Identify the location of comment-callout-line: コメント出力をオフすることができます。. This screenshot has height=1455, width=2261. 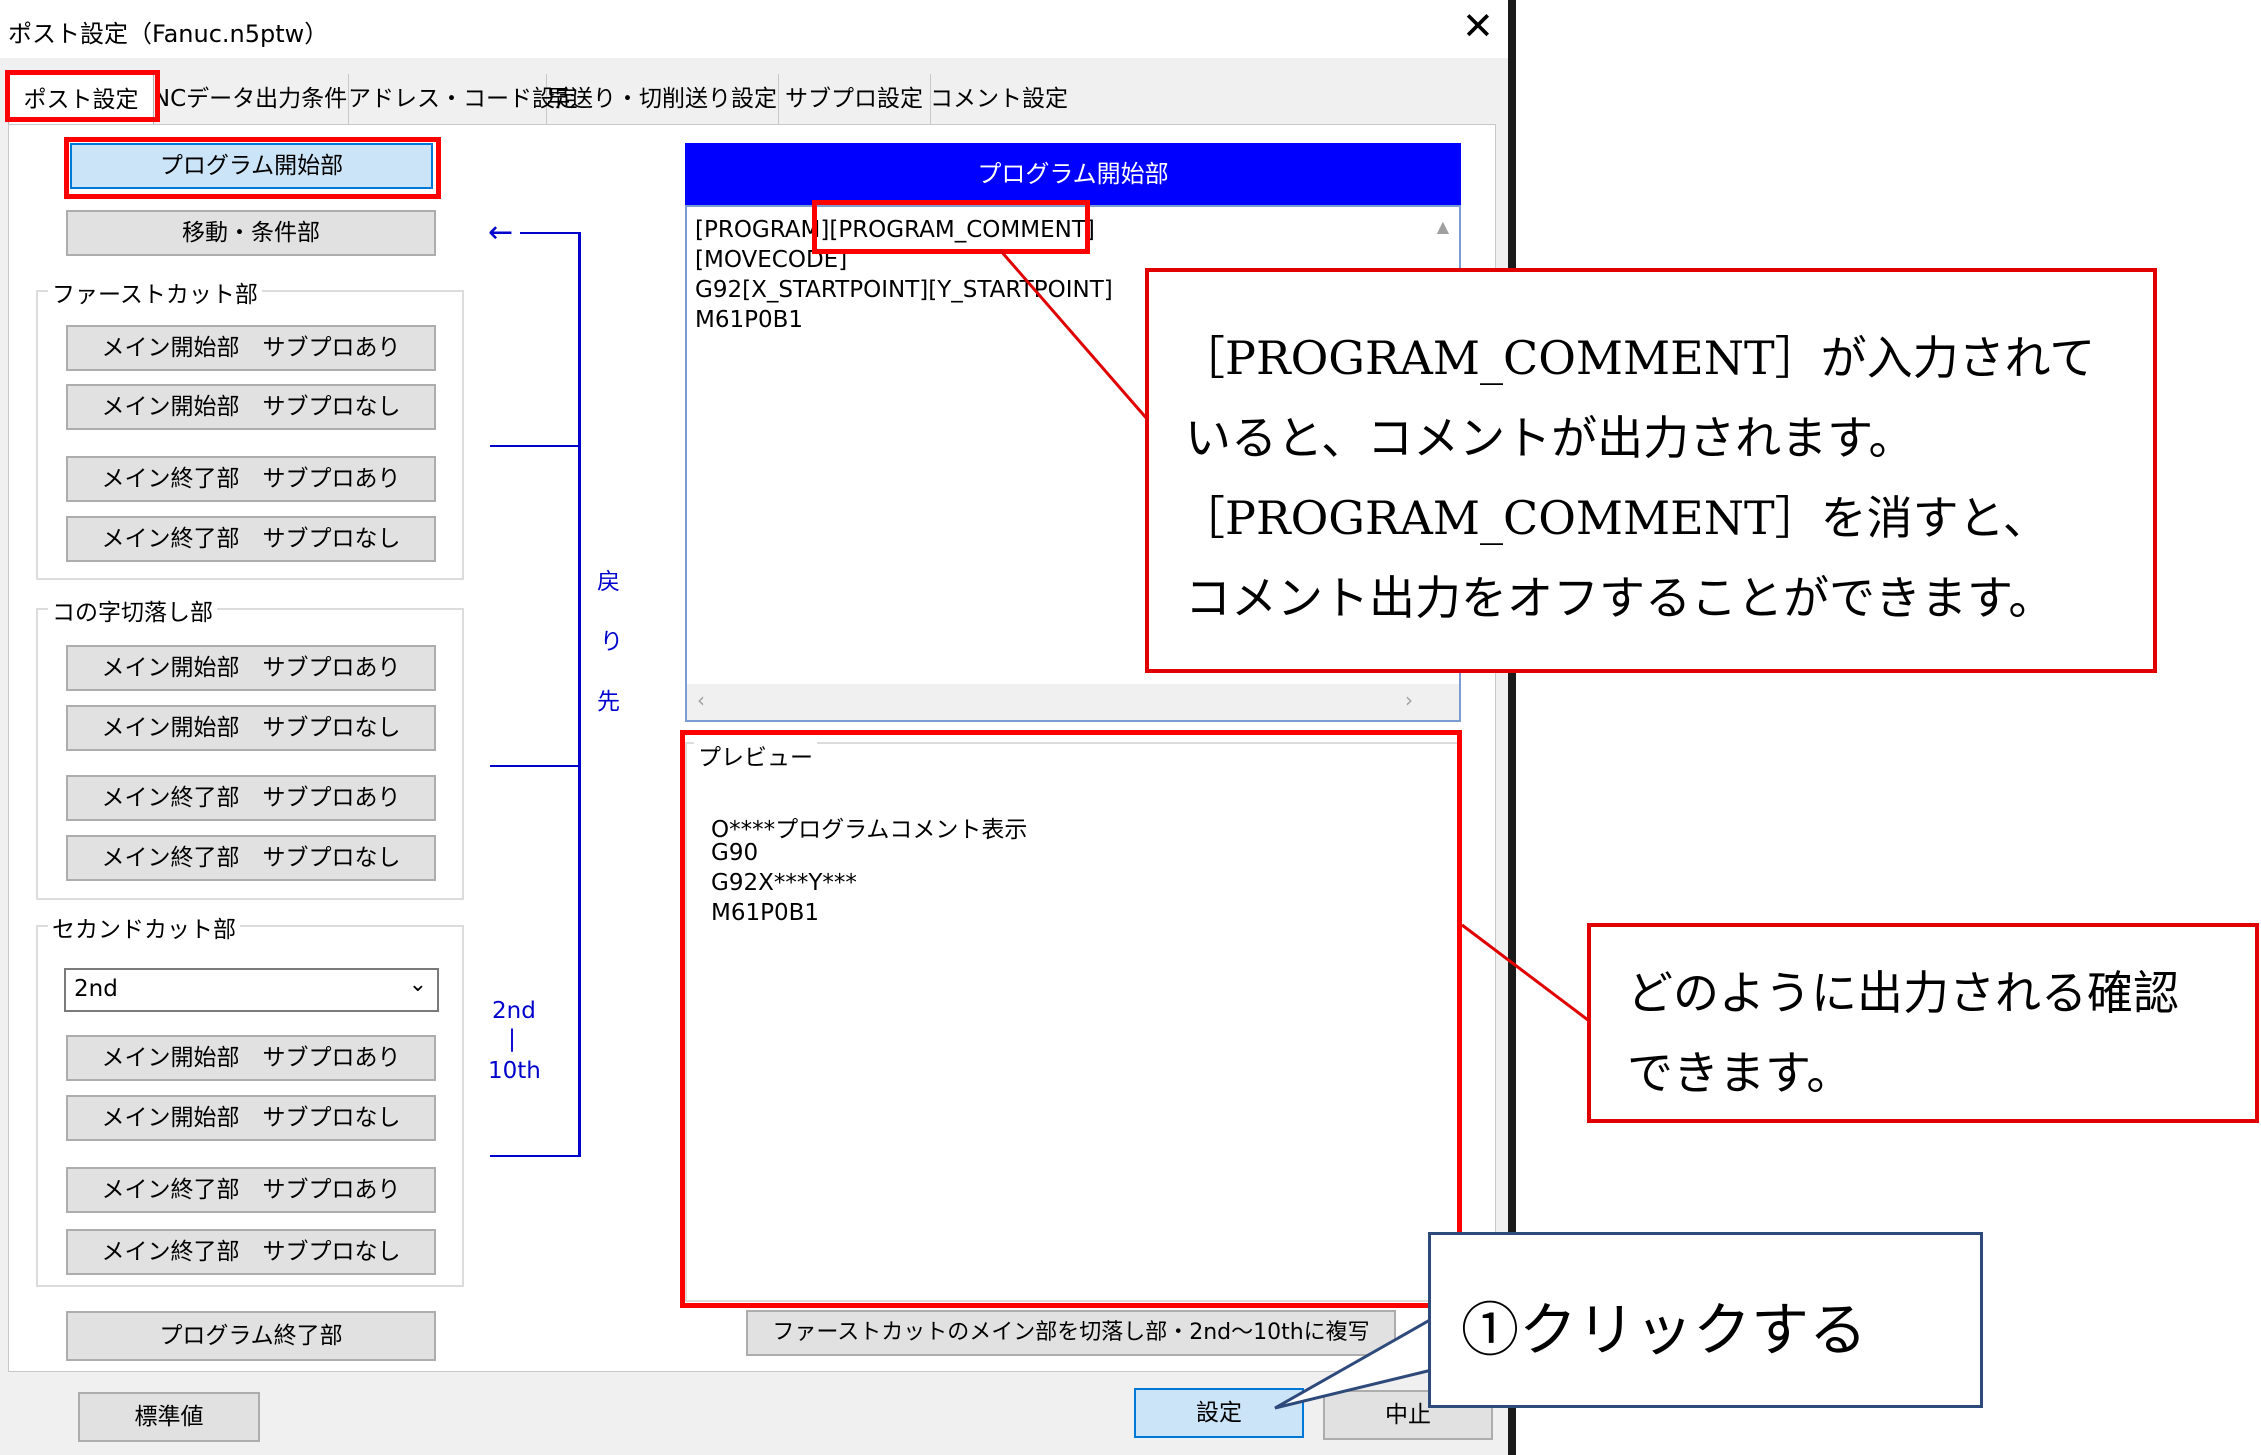
(1620, 598).